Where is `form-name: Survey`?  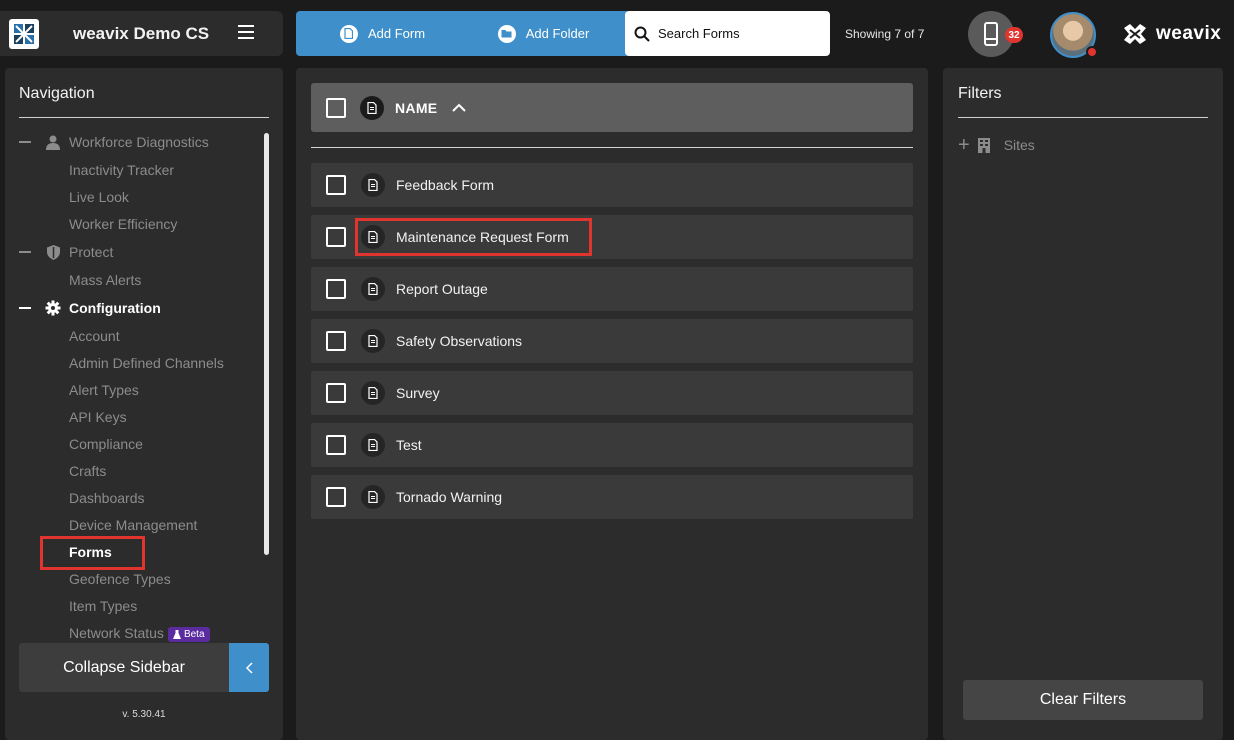 form-name: Survey is located at coordinates (418, 393).